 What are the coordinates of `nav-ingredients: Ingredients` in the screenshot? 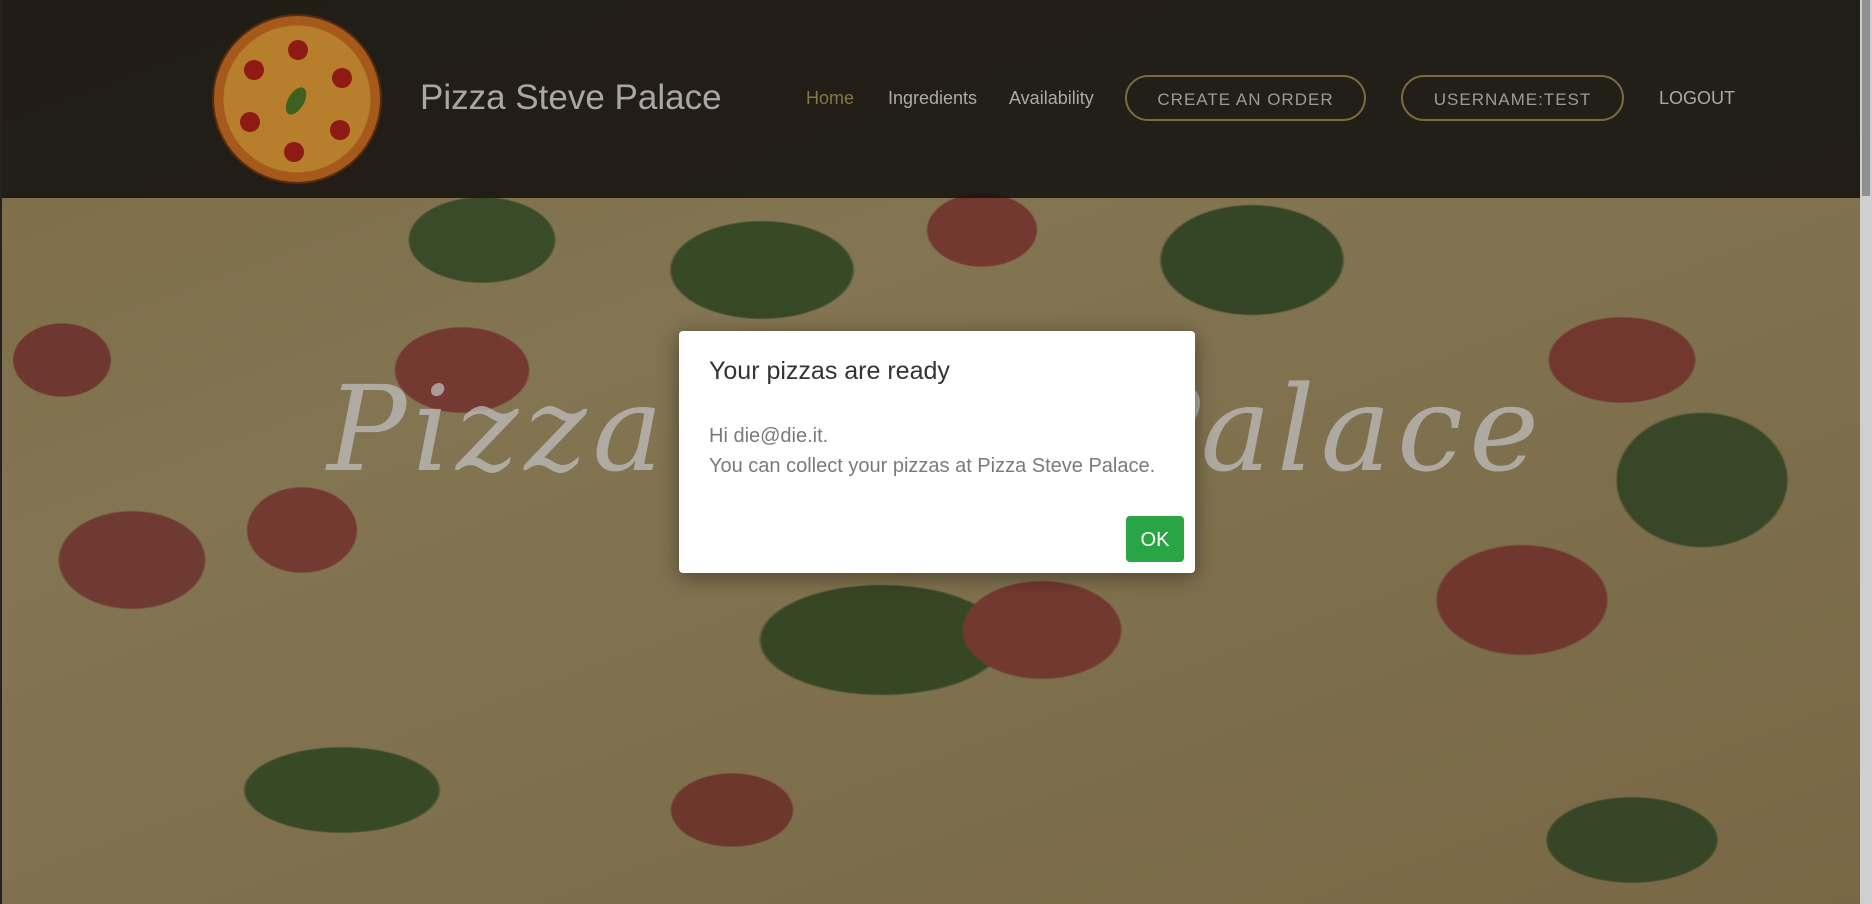 It's located at (932, 98).